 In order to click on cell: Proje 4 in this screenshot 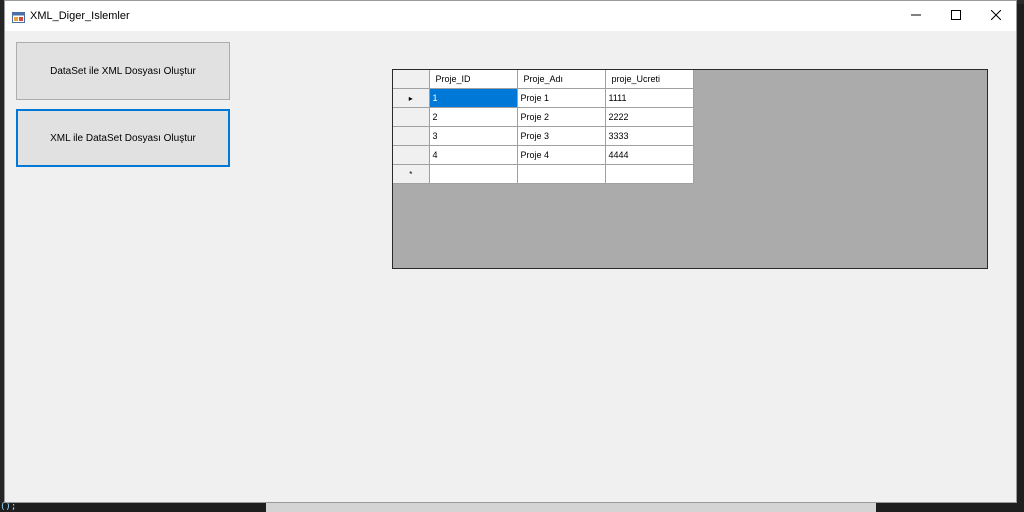, I will do `click(561, 155)`.